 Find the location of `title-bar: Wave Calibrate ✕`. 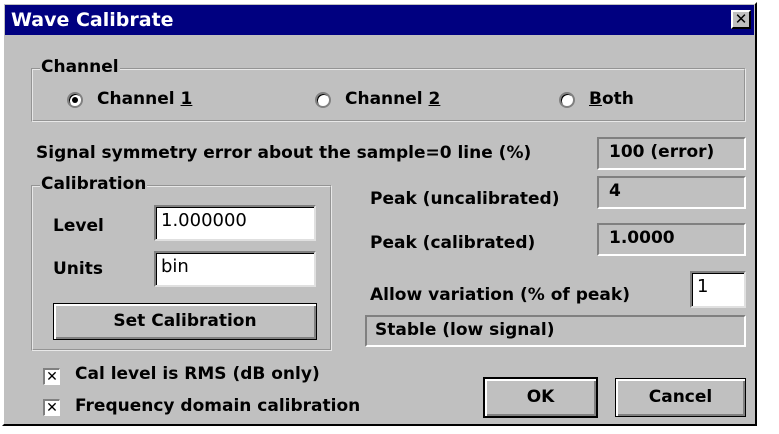

title-bar: Wave Calibrate ✕ is located at coordinates (379, 20).